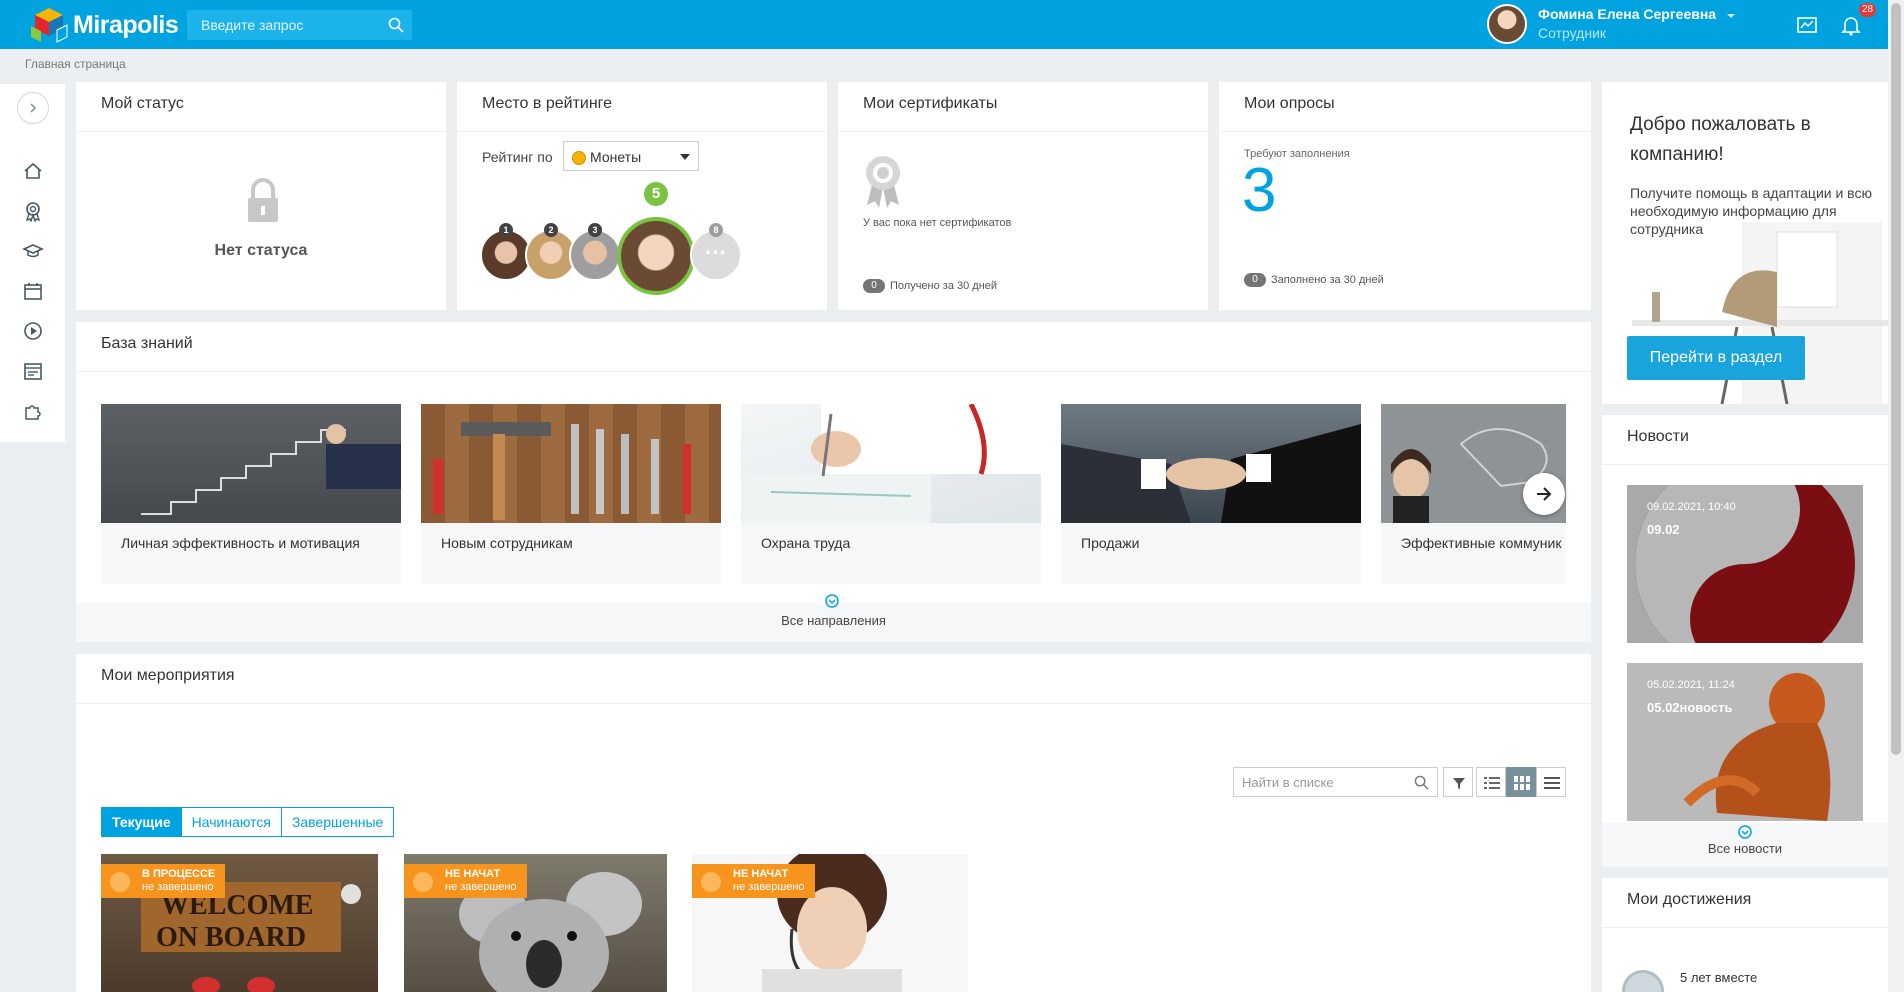 The height and width of the screenshot is (992, 1904). I want to click on surveys-footer: 0 Заполнено за 30 дней, so click(1314, 280).